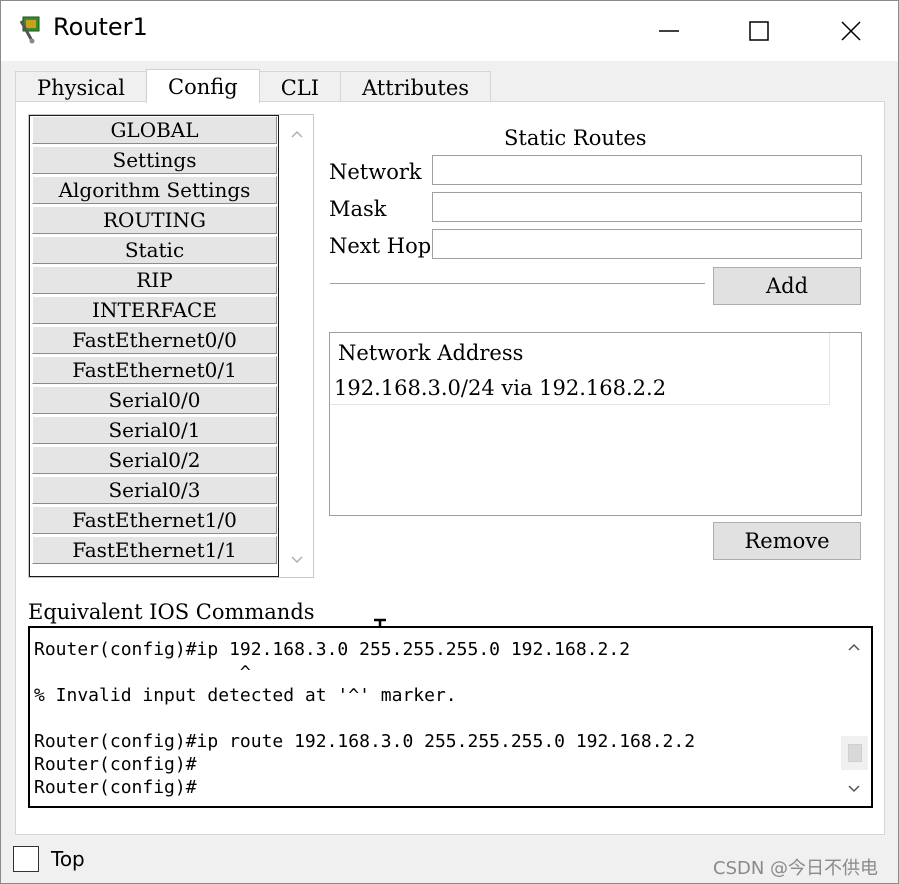 This screenshot has width=899, height=884. I want to click on tab-config: Config, so click(203, 86).